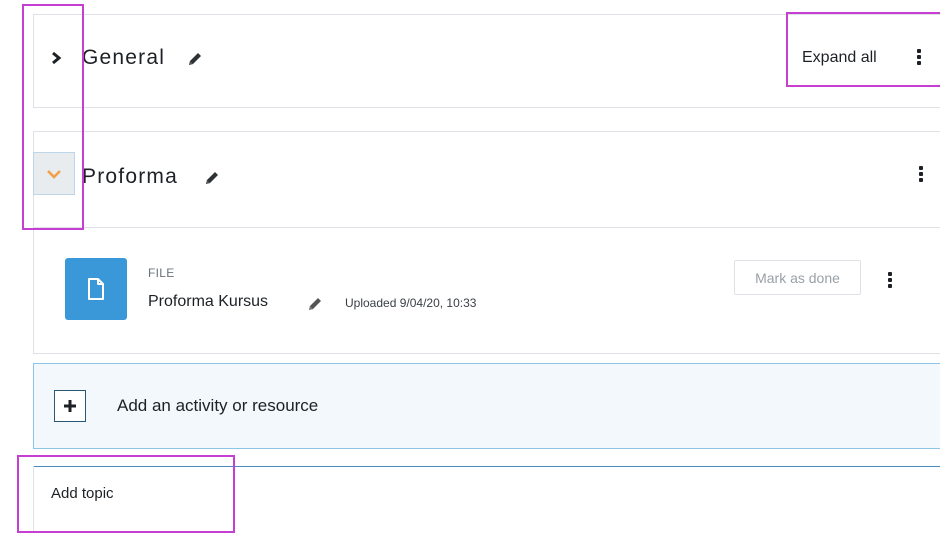 The height and width of the screenshot is (533, 940). Describe the element at coordinates (411, 303) in the screenshot. I see `activity-upload-info: Uploaded 9/04/20, 10:33` at that location.